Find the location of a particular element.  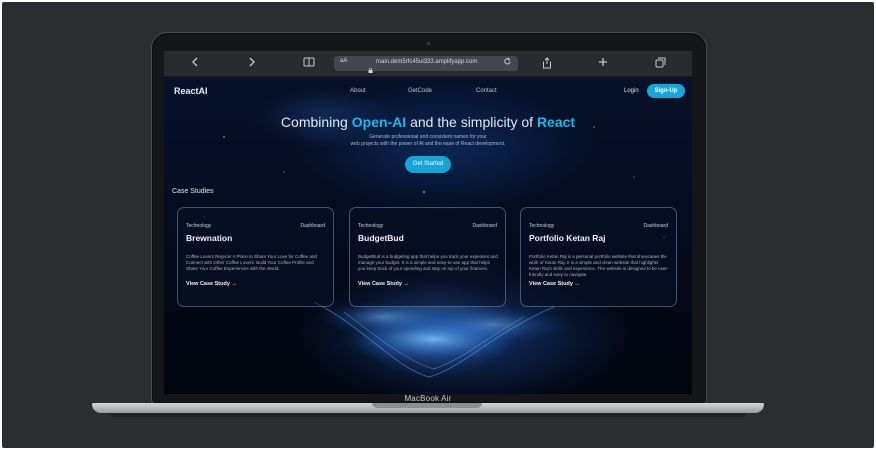

plus-icon is located at coordinates (603, 63).